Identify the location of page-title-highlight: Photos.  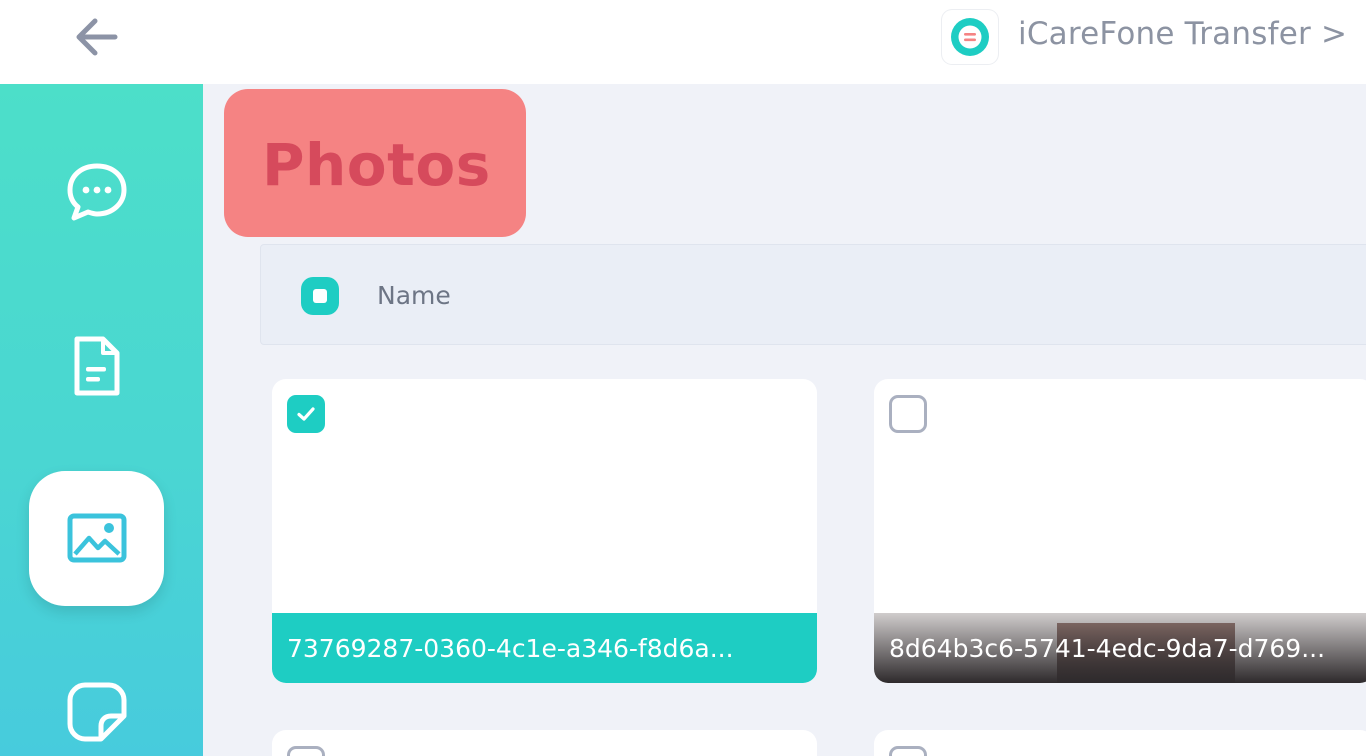
(375, 163).